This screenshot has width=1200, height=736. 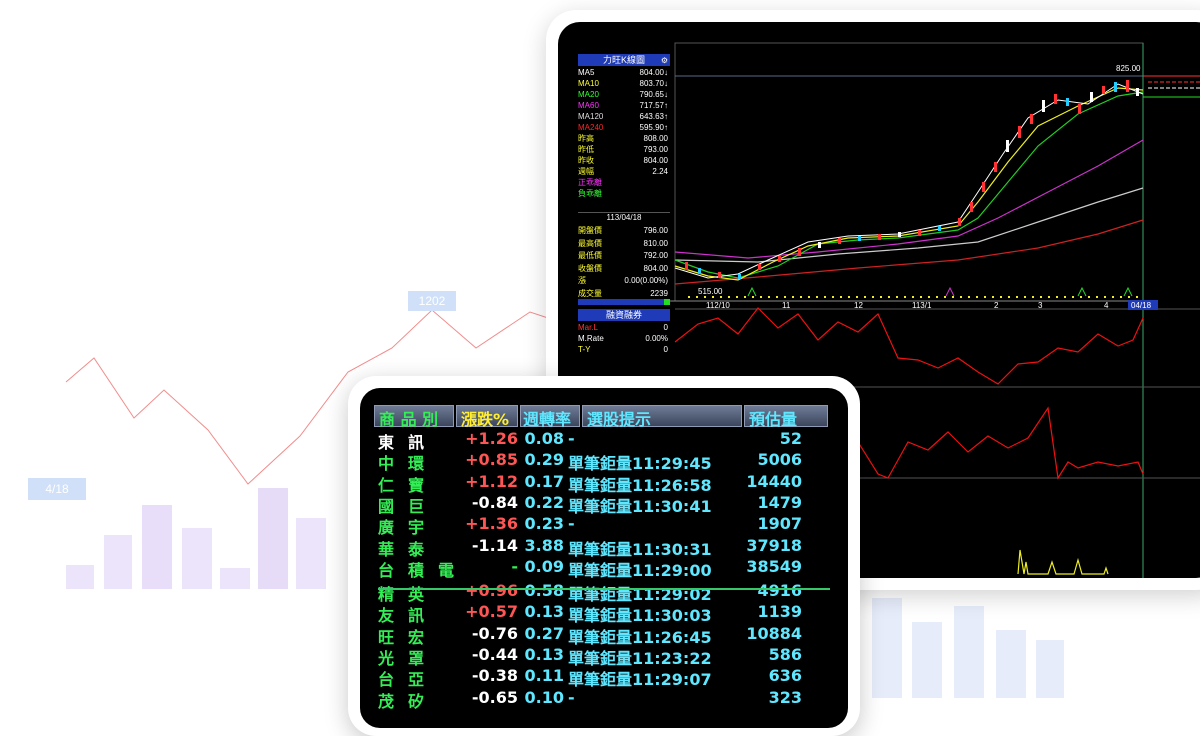 What do you see at coordinates (487, 417) in the screenshot?
I see `header-change: 漲跌%` at bounding box center [487, 417].